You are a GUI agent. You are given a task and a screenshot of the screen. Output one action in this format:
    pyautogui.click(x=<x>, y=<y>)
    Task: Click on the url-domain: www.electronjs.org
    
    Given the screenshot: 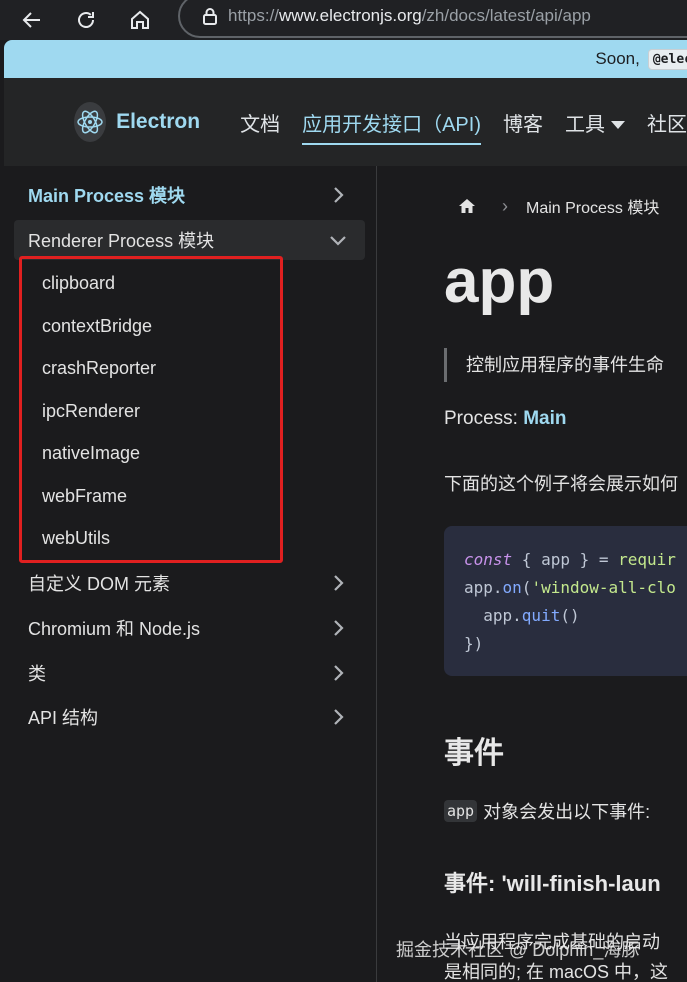 What is the action you would take?
    pyautogui.click(x=350, y=15)
    